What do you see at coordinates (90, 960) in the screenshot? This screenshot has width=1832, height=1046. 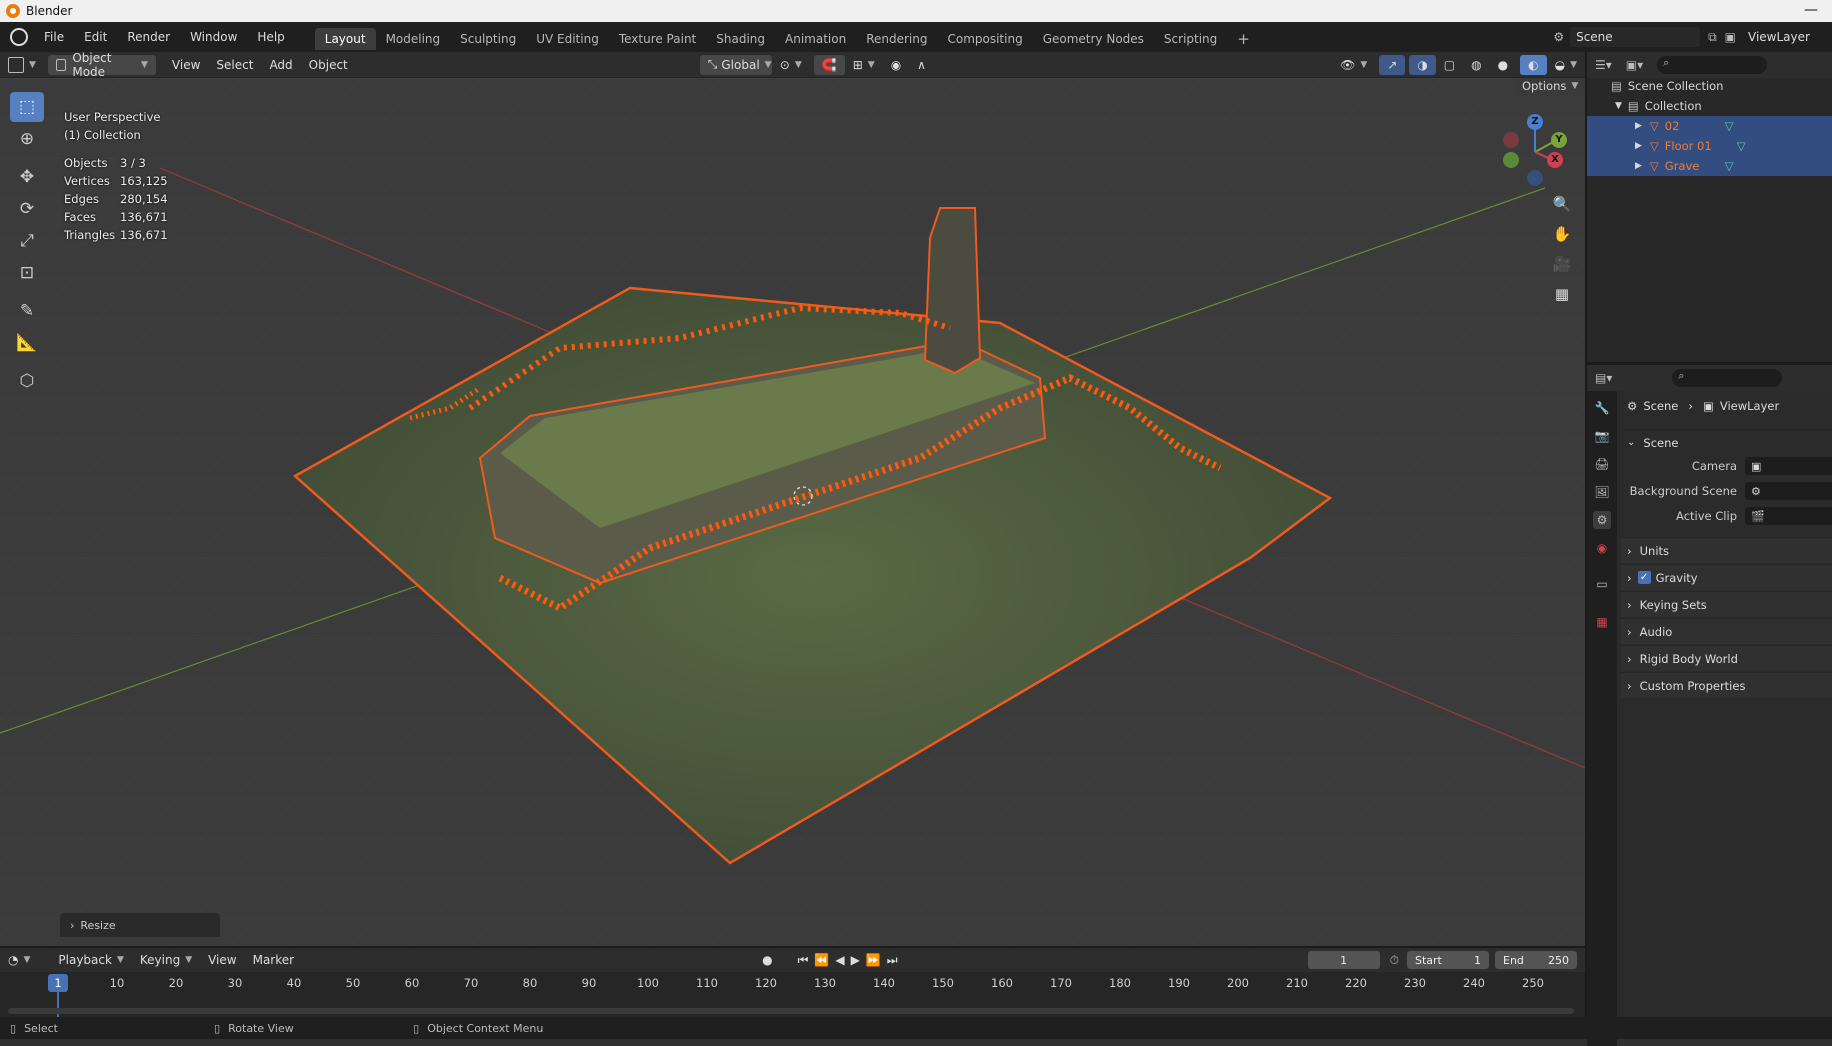 I see `menu-playback: Playback ▼` at bounding box center [90, 960].